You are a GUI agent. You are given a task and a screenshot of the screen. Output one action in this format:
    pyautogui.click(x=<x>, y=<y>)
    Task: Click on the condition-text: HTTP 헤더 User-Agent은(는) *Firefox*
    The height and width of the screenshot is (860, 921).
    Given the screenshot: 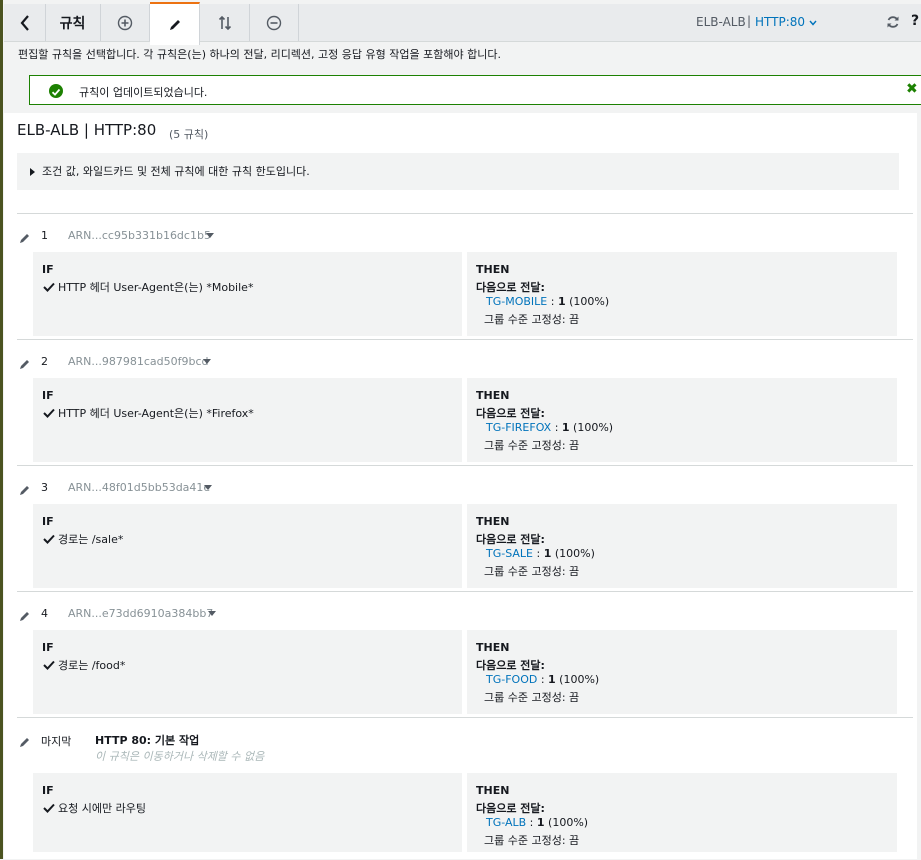 What is the action you would take?
    pyautogui.click(x=156, y=413)
    